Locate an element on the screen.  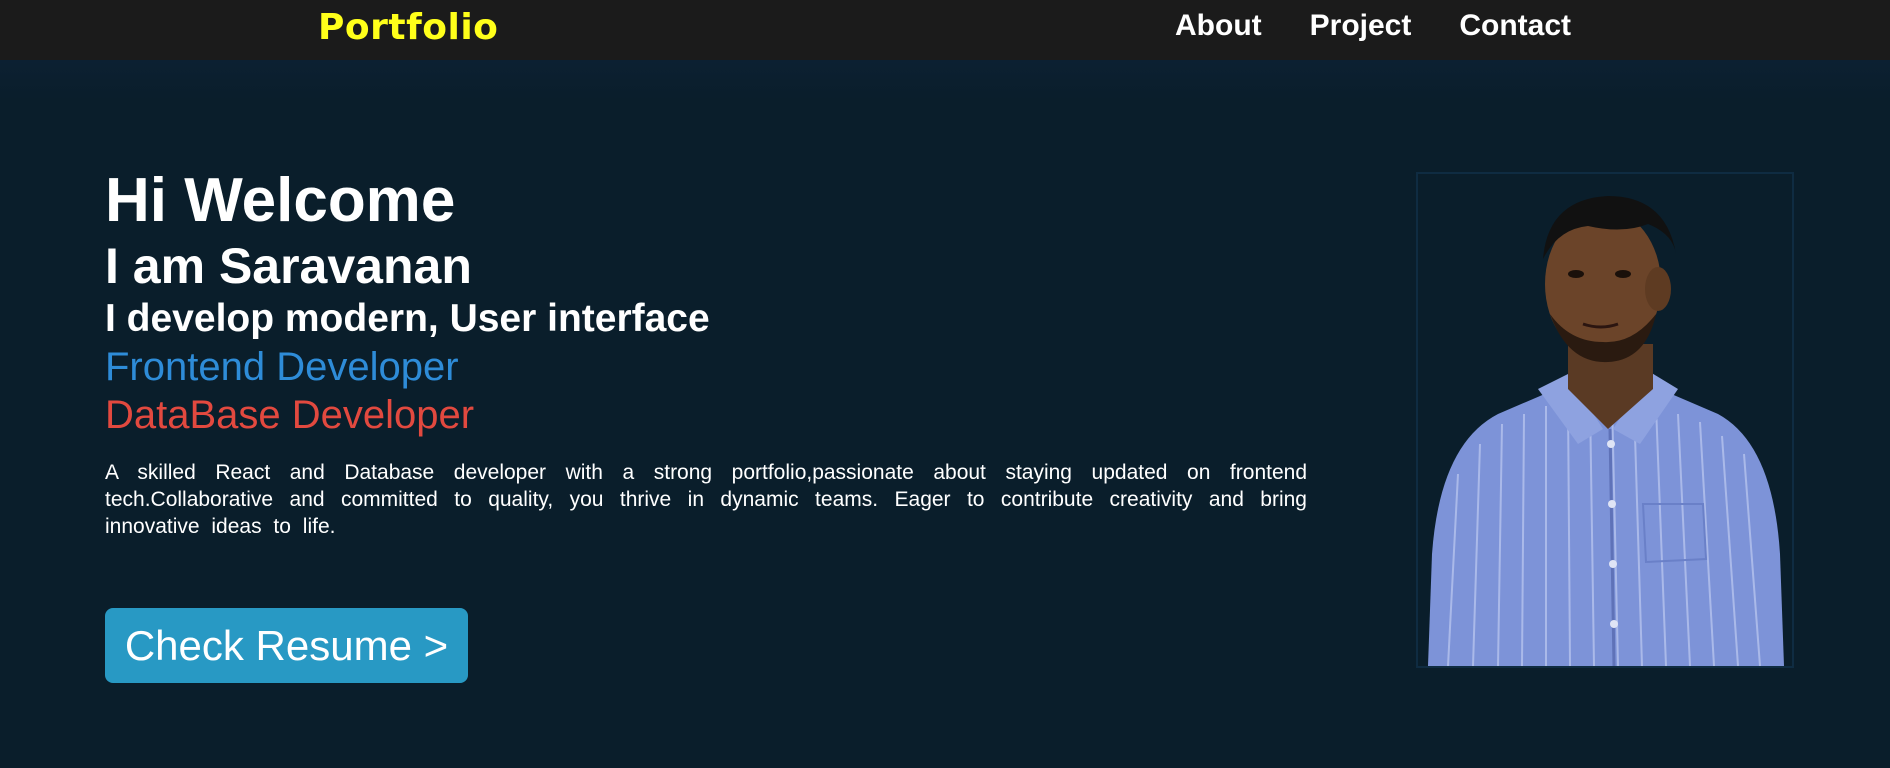
hero-tagline: I develop modern, User interface is located at coordinates (407, 318).